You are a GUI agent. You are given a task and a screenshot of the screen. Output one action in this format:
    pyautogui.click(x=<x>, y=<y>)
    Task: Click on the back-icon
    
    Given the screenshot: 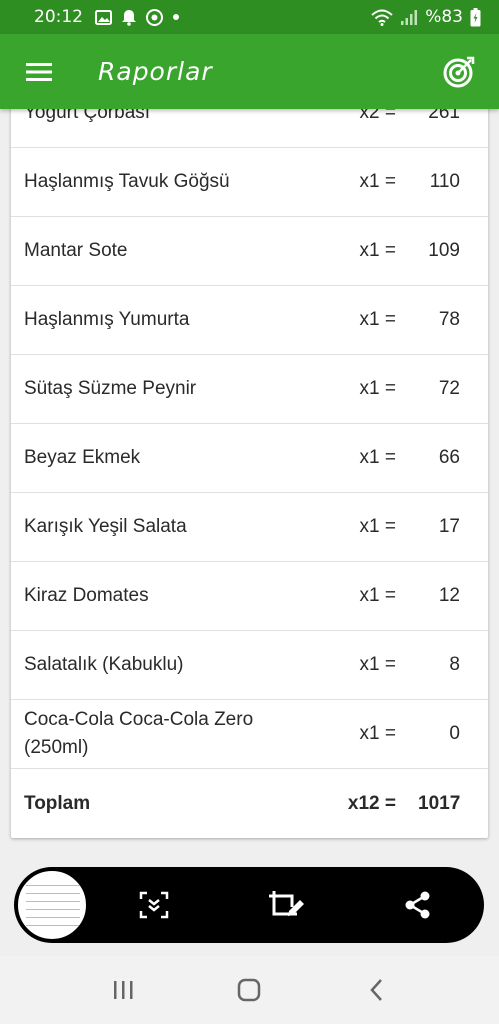 What is the action you would take?
    pyautogui.click(x=376, y=990)
    